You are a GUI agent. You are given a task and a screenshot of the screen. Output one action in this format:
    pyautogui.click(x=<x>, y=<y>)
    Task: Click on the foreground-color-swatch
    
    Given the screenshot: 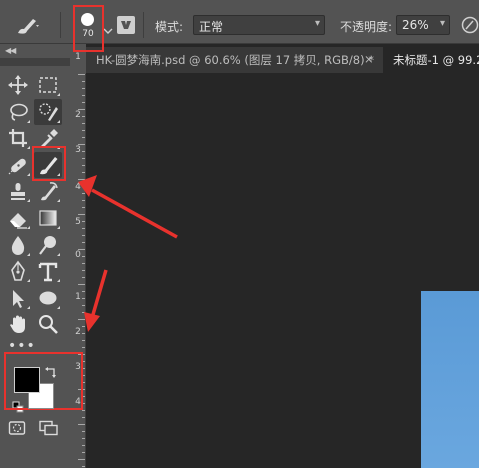 What is the action you would take?
    pyautogui.click(x=27, y=380)
    